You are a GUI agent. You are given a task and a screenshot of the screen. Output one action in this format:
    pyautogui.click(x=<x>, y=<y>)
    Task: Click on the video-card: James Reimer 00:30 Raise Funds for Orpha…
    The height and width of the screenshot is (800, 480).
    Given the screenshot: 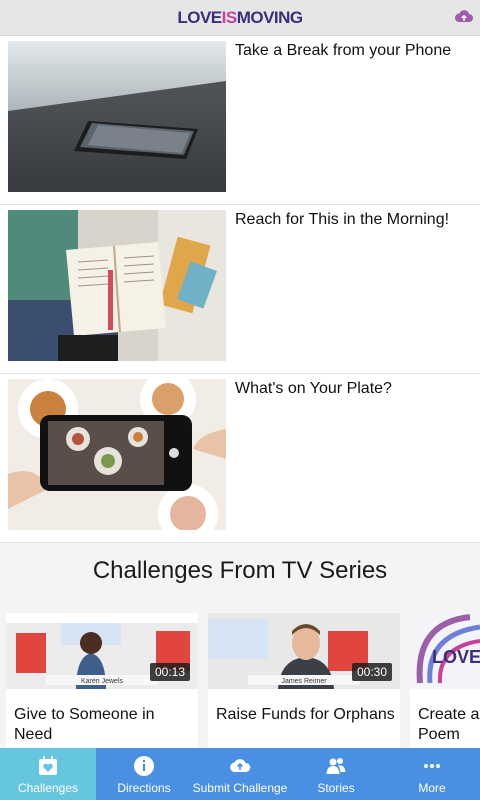 What is the action you would take?
    pyautogui.click(x=304, y=680)
    